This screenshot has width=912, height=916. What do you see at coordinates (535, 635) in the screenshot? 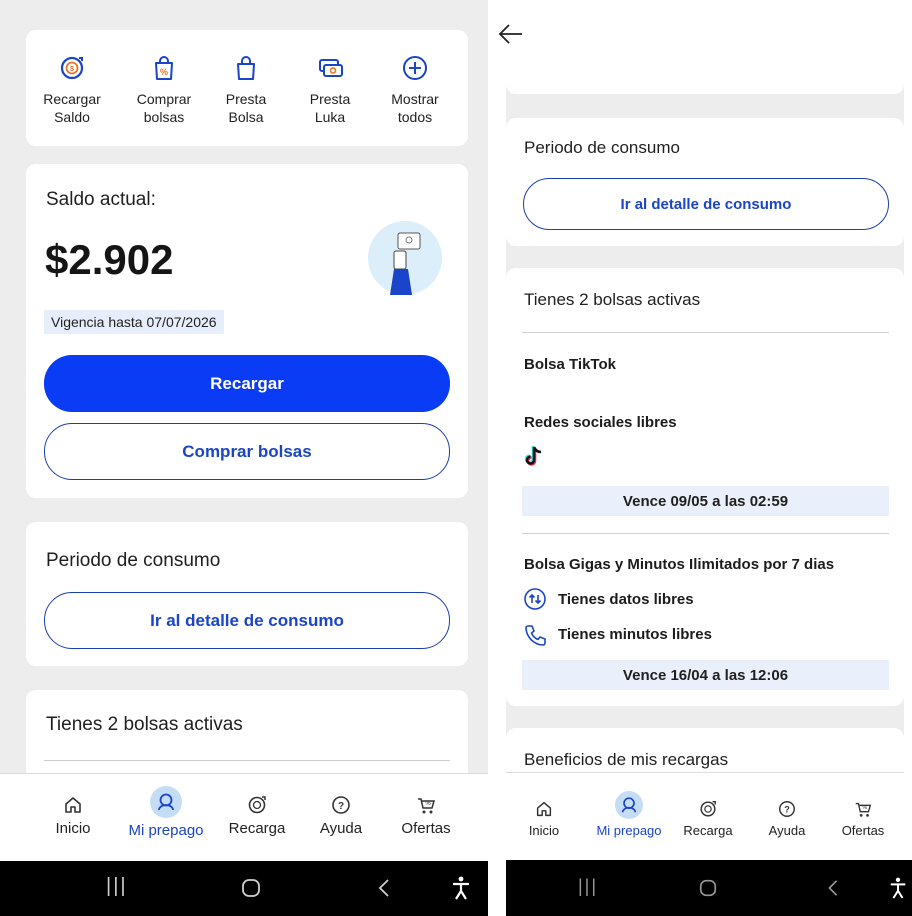
I see `phone-icon` at bounding box center [535, 635].